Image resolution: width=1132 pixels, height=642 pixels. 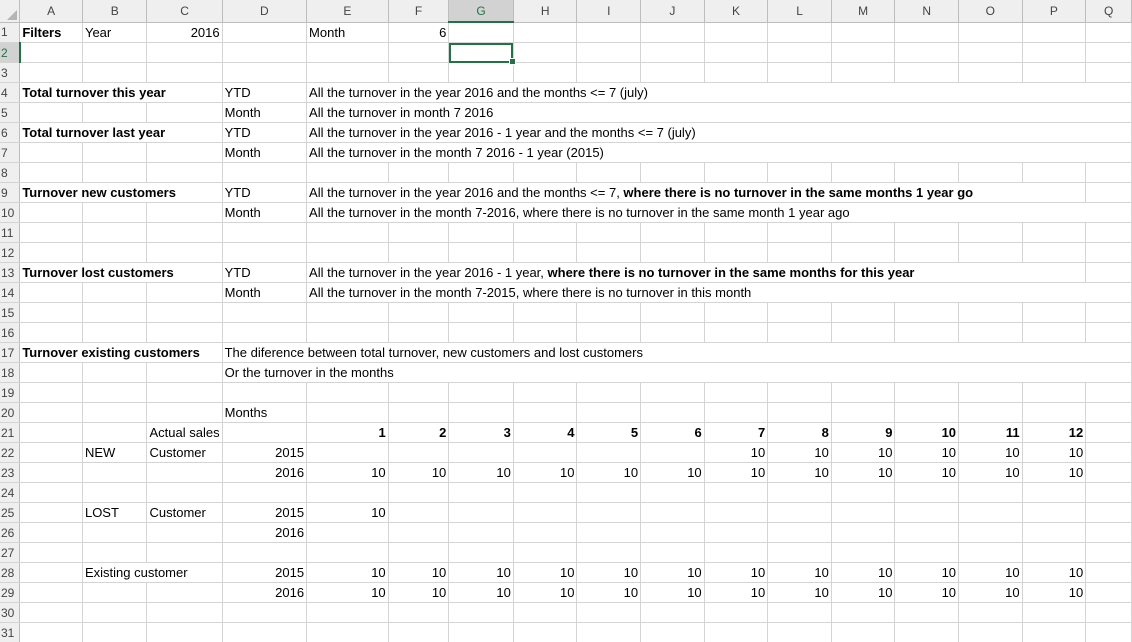 What do you see at coordinates (1054, 11) in the screenshot?
I see `column-header-p: P` at bounding box center [1054, 11].